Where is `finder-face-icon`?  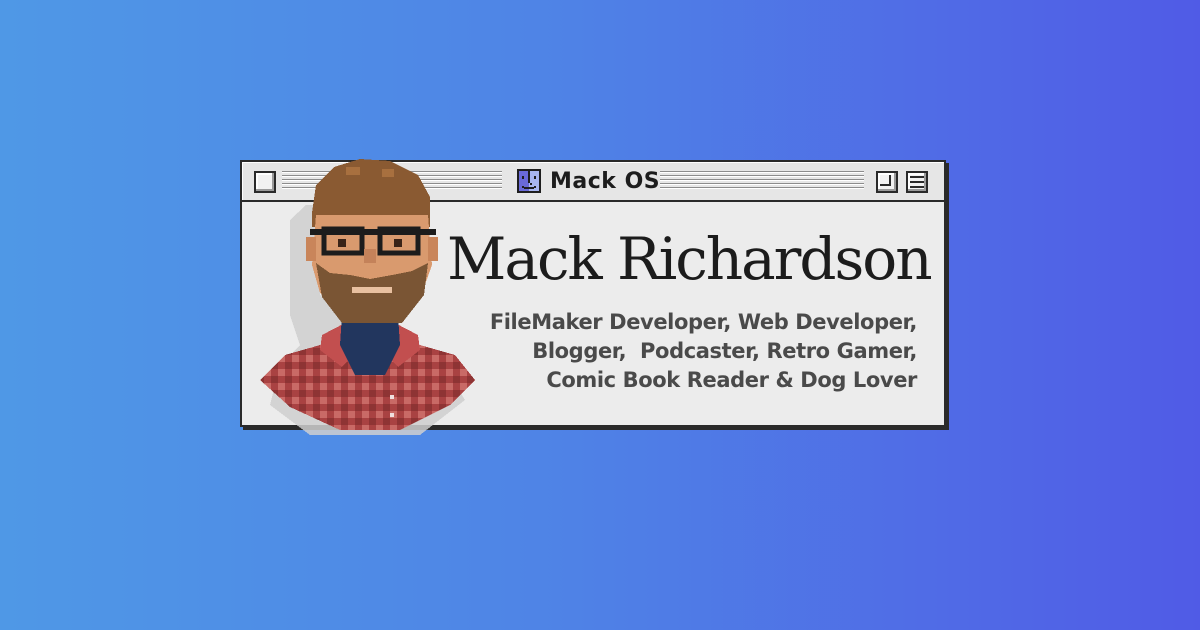
finder-face-icon is located at coordinates (529, 181).